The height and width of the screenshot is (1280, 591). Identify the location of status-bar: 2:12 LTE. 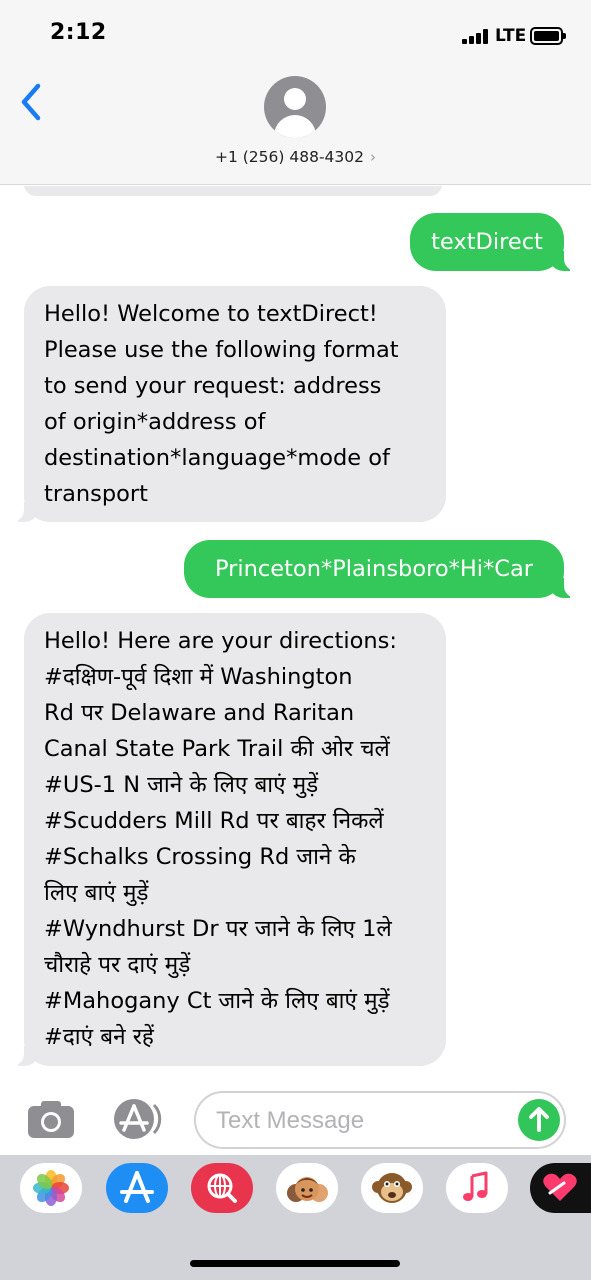
(295, 35).